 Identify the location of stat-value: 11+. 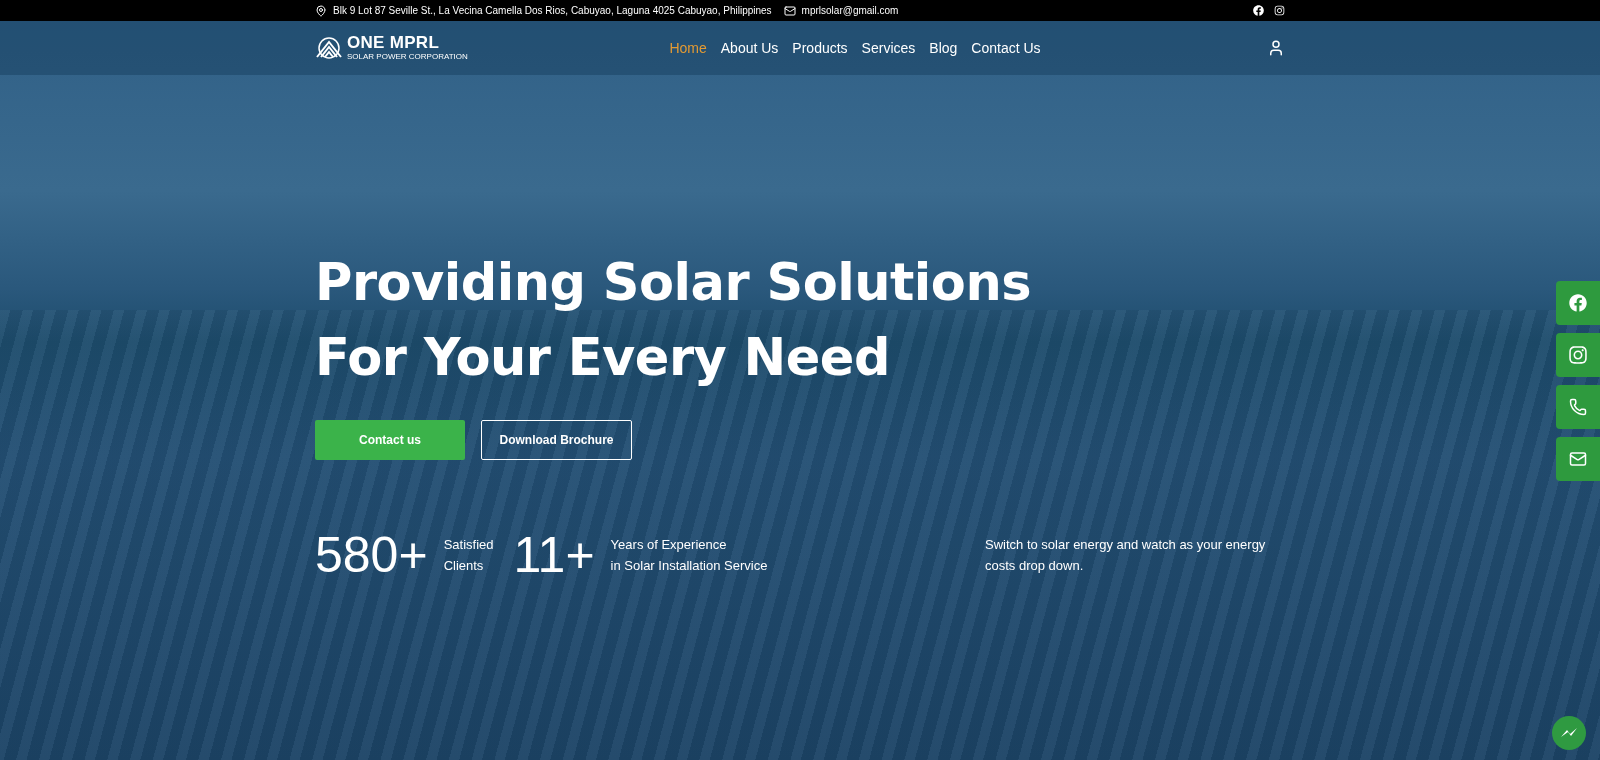
(554, 555).